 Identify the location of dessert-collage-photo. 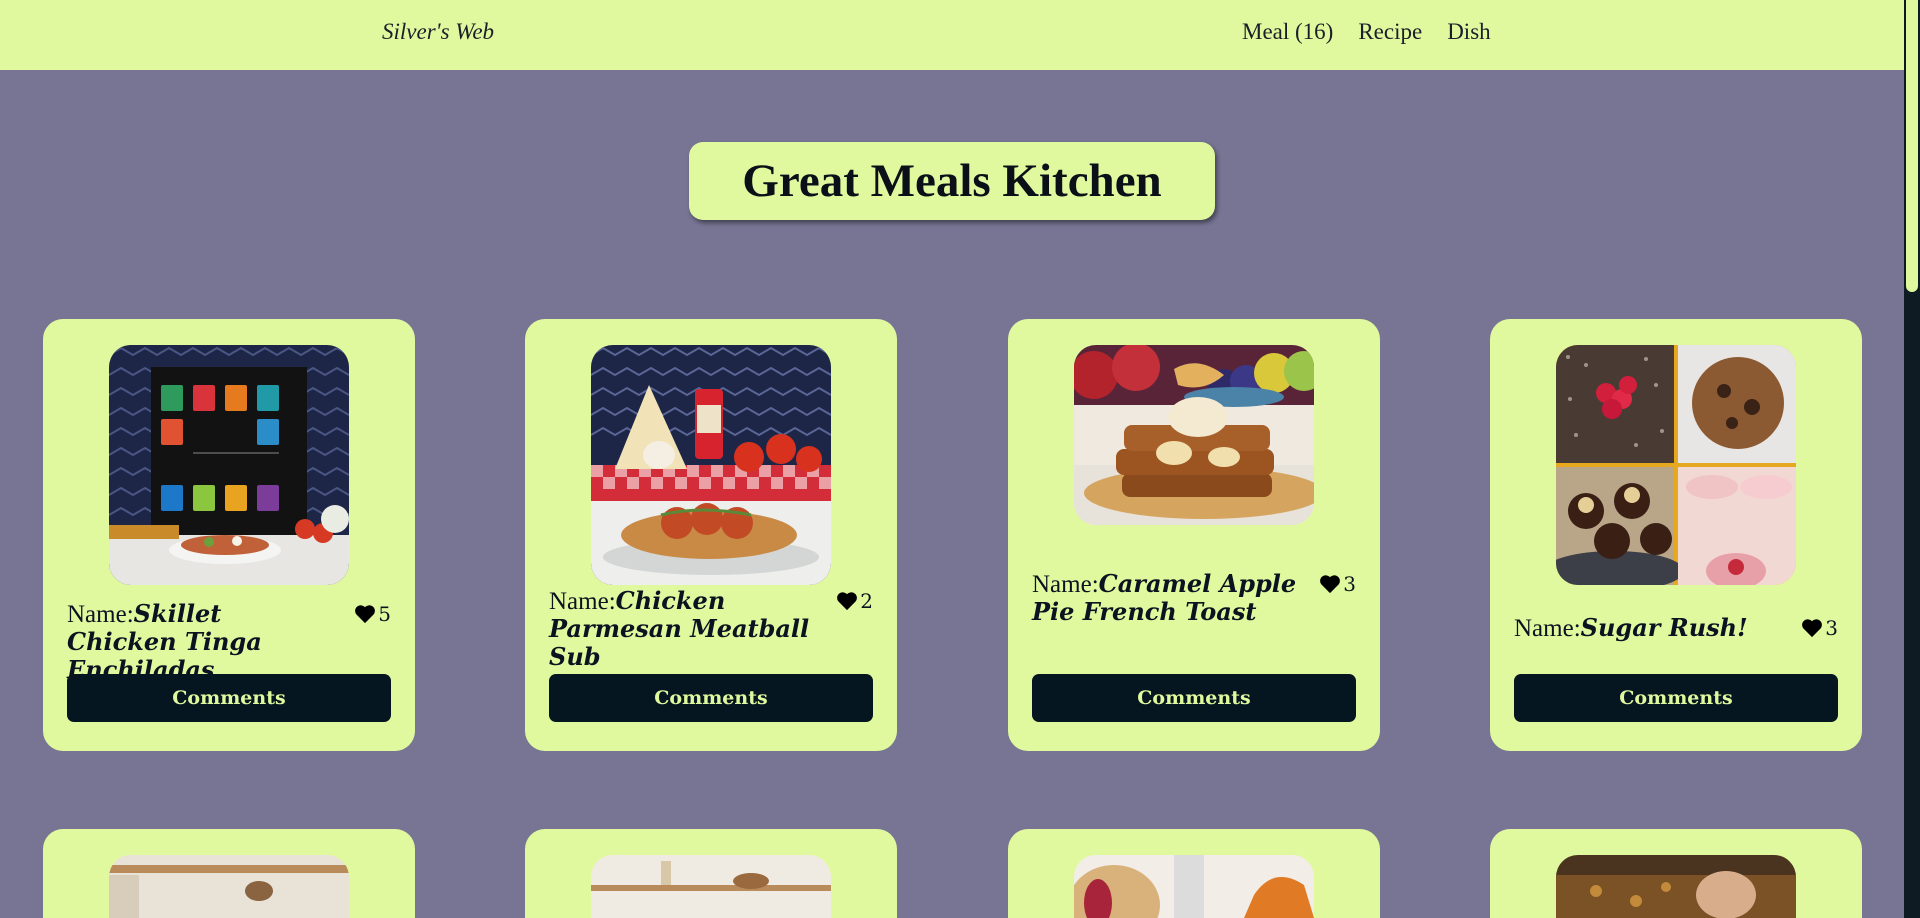
(1676, 465).